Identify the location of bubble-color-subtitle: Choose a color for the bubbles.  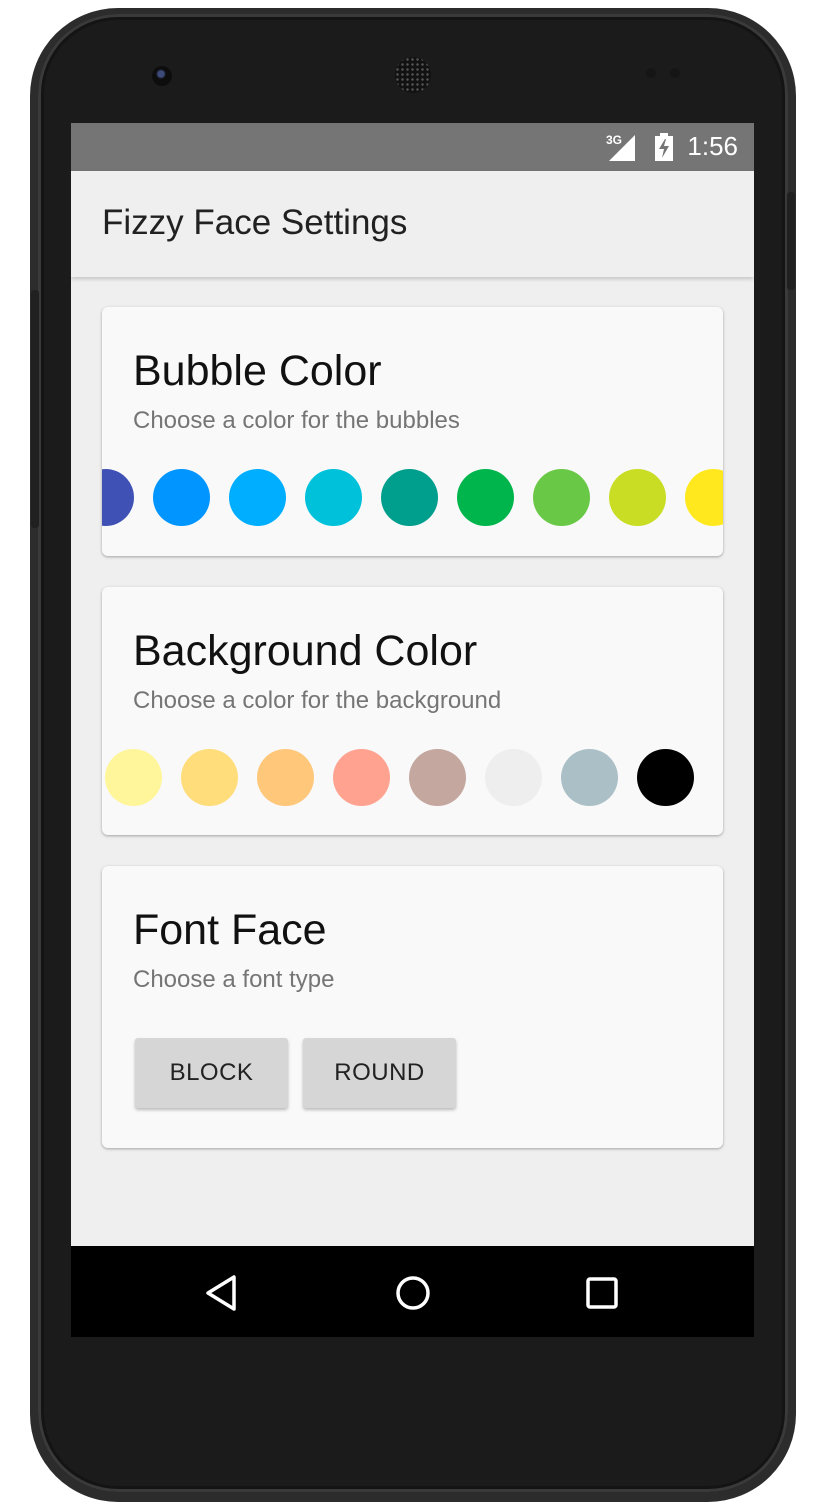
(296, 420).